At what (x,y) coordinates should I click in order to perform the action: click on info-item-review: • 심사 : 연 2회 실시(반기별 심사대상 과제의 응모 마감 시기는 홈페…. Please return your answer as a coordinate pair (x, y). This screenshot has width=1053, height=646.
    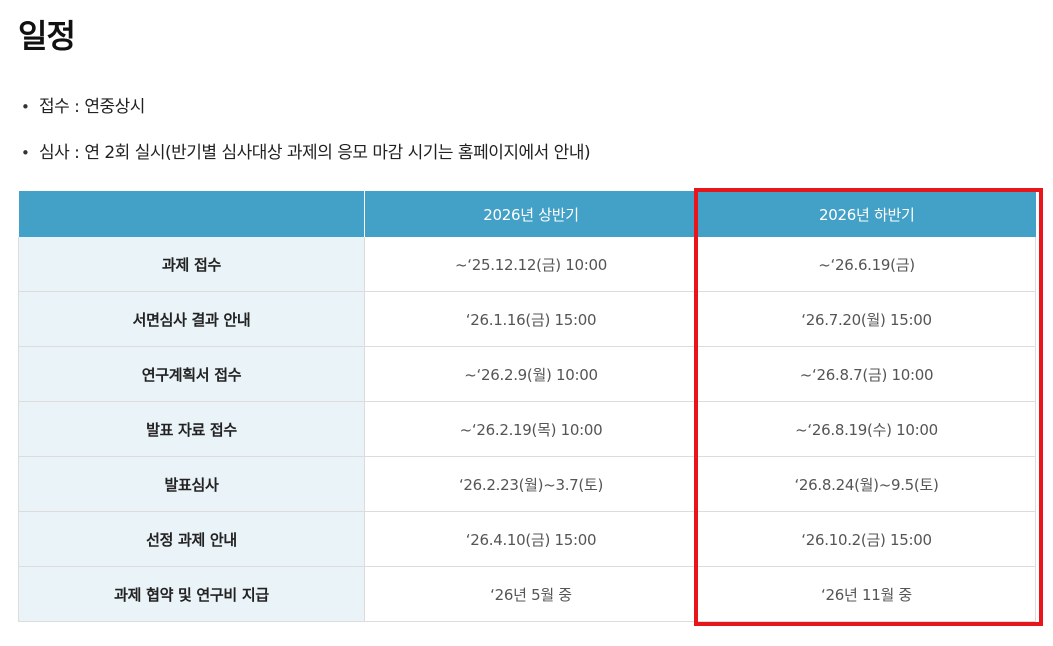
    Looking at the image, I should click on (304, 153).